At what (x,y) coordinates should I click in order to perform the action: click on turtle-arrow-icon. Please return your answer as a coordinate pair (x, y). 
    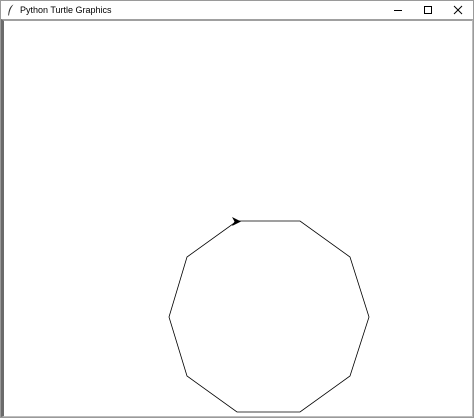
    Looking at the image, I should click on (236, 221).